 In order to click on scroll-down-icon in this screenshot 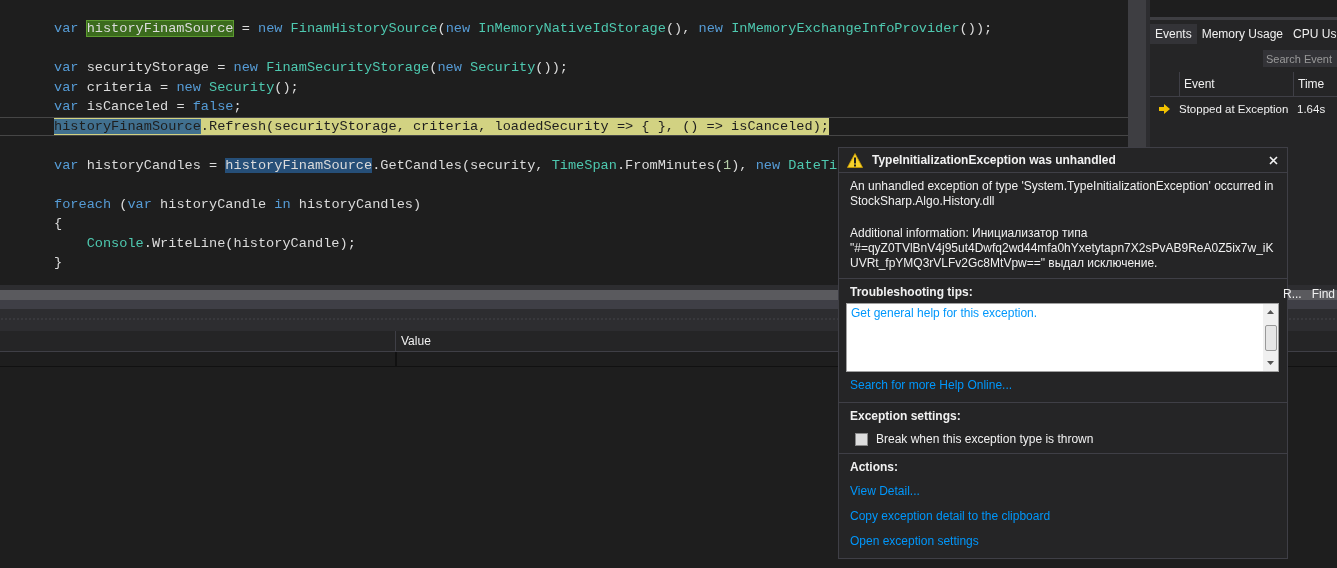, I will do `click(1270, 363)`.